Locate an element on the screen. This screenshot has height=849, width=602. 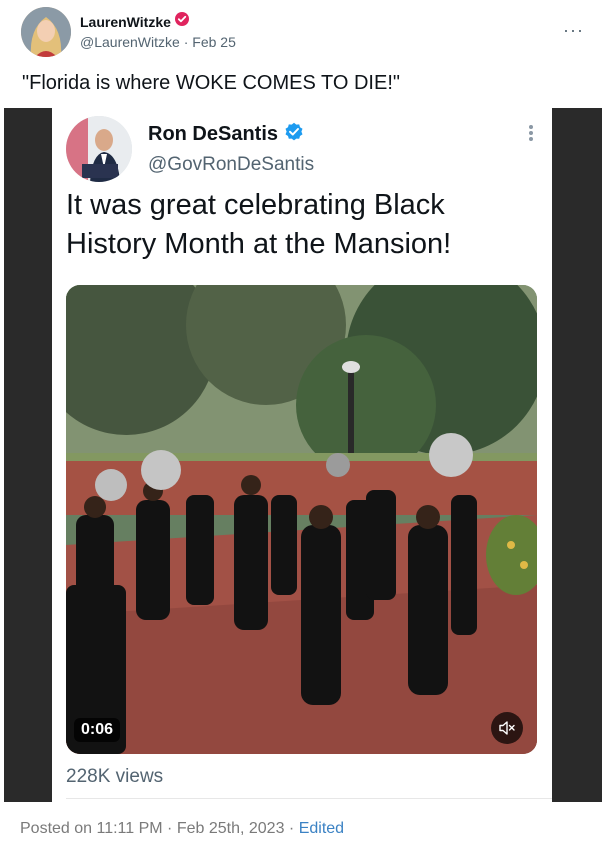
author-row: LaurenWitzke is located at coordinates (134, 21).